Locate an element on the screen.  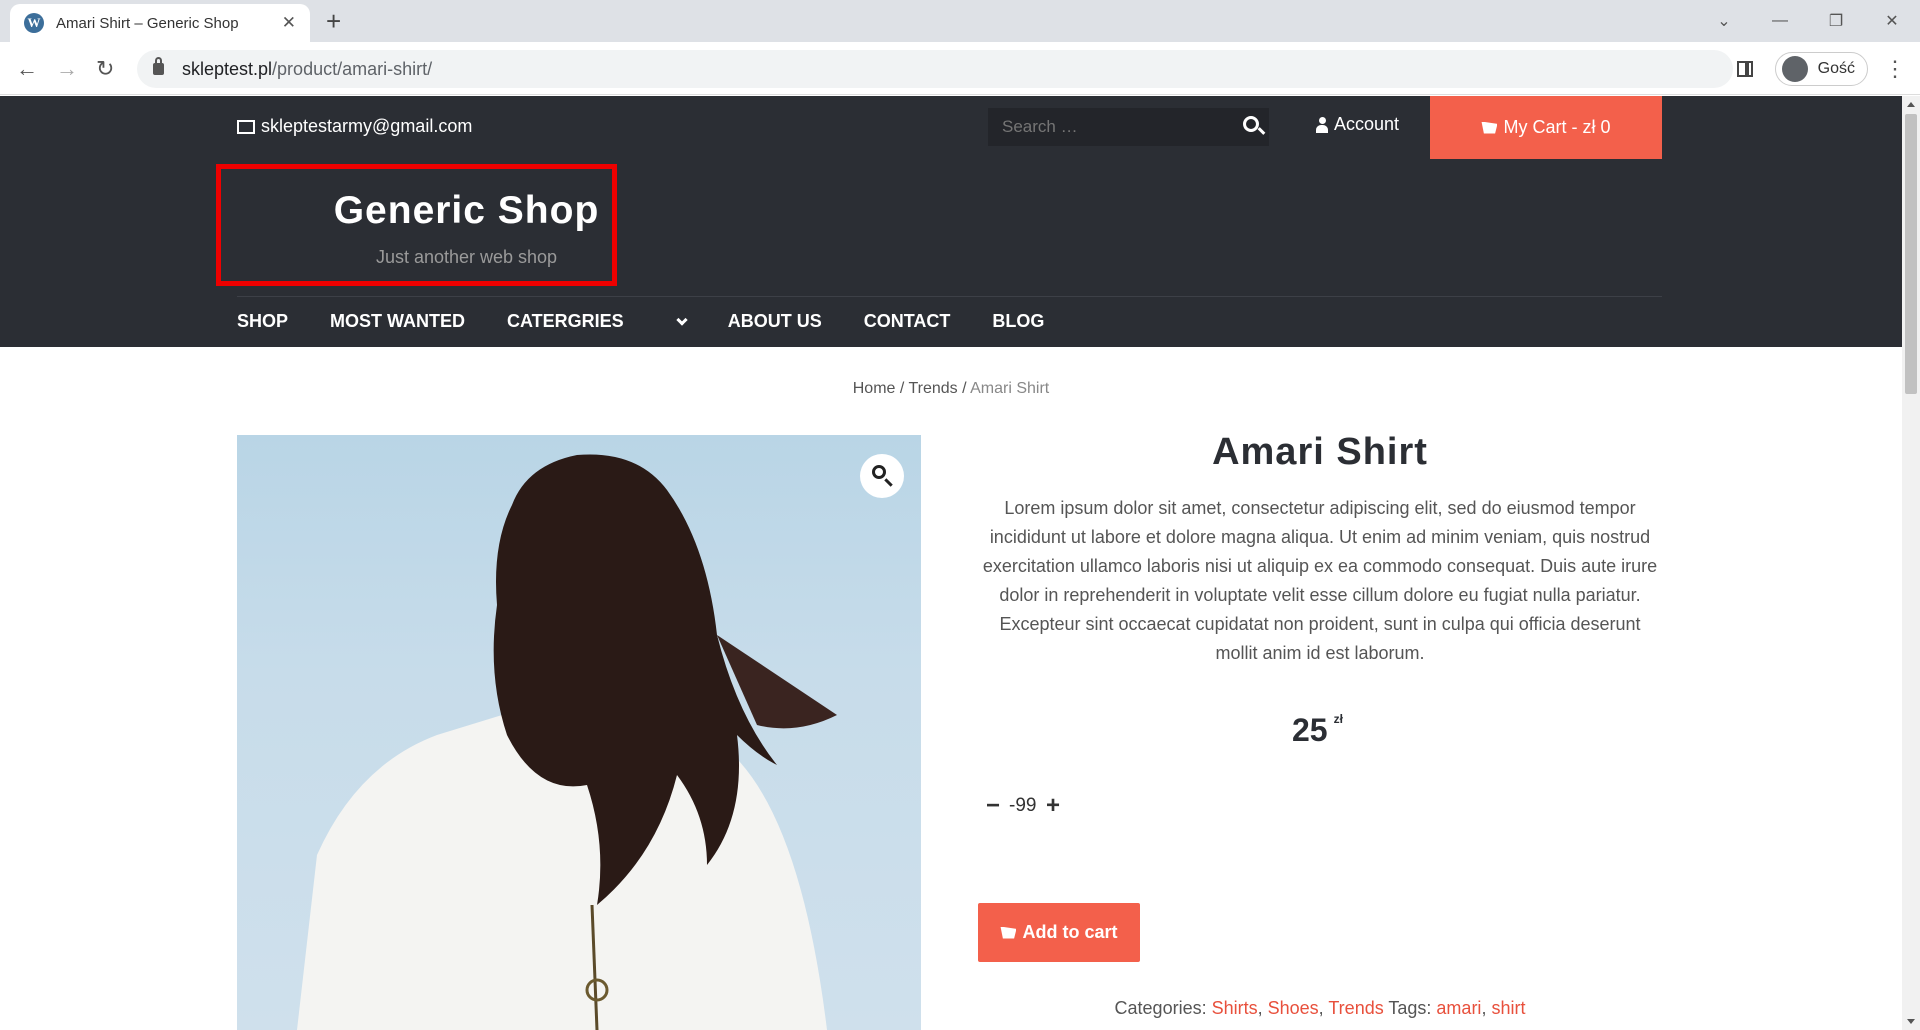
category-link-trends: Trends is located at coordinates (1355, 1008).